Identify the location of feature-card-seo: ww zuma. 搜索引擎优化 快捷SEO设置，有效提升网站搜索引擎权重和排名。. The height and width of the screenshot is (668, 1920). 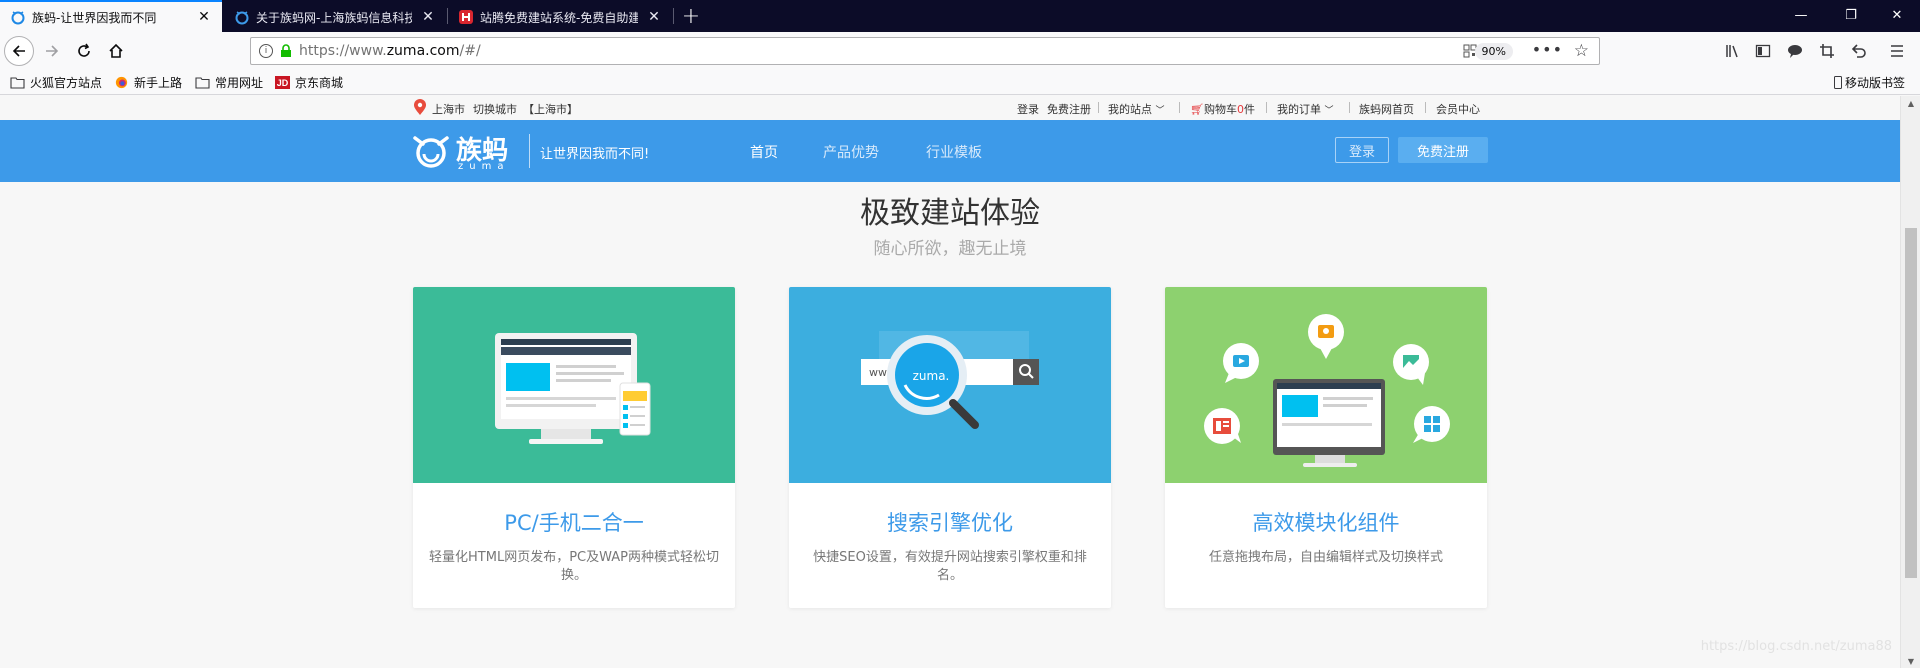
(950, 447).